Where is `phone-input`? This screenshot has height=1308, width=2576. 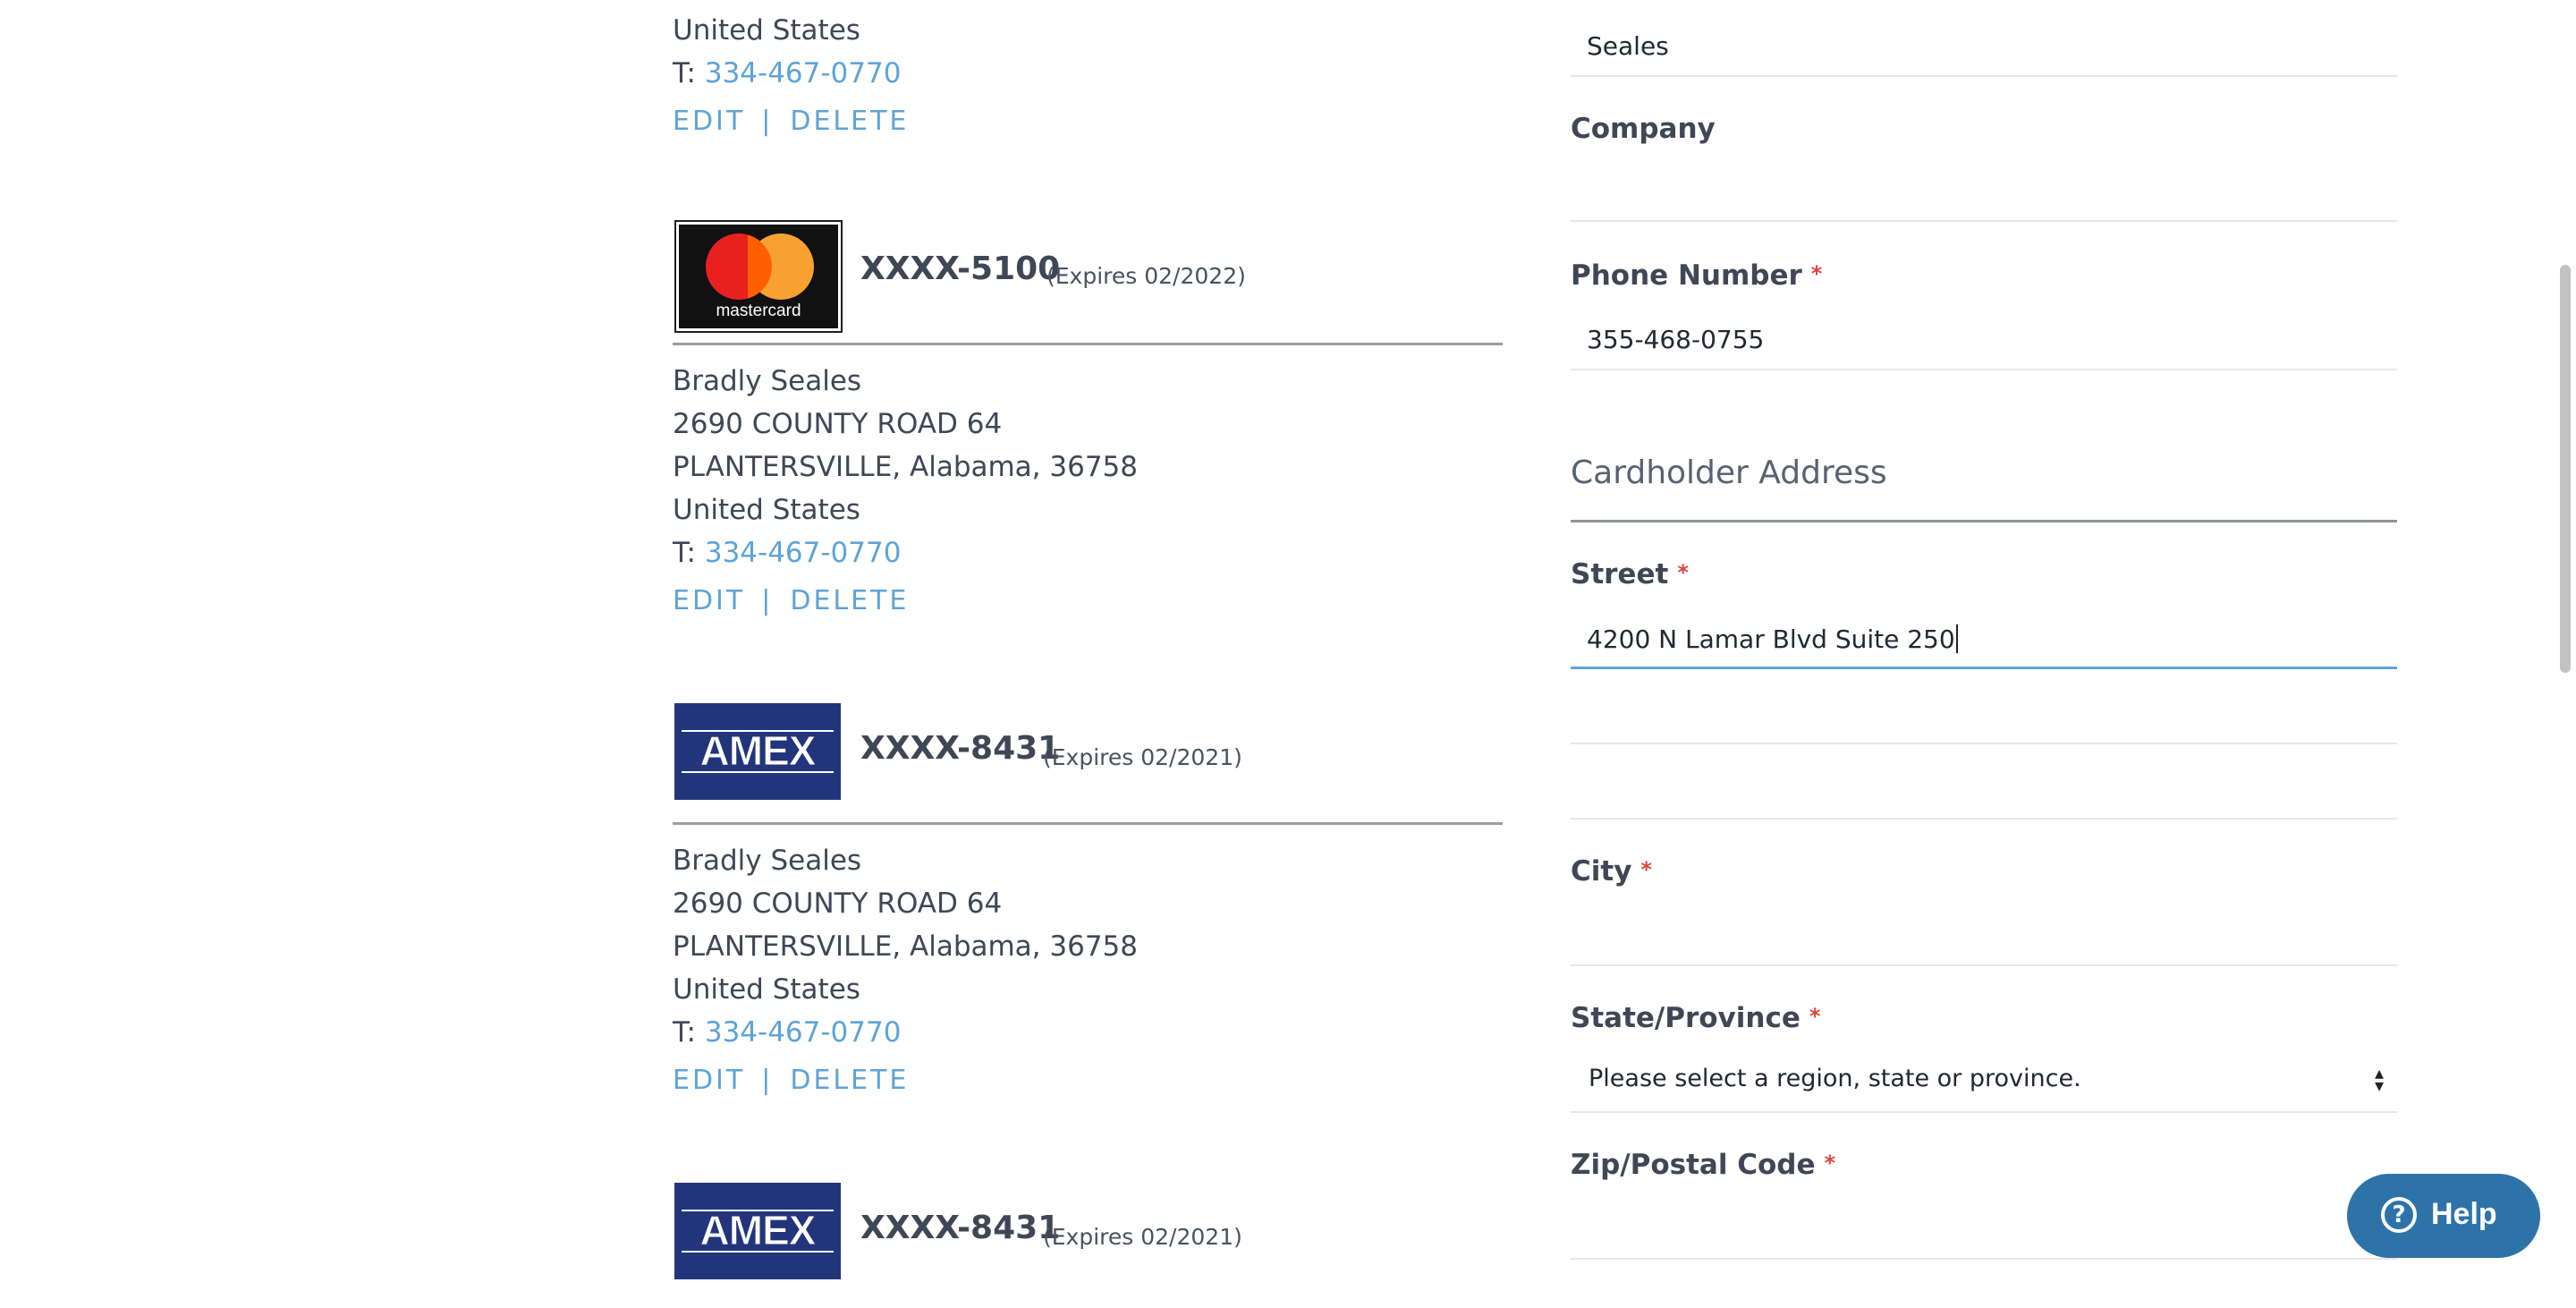
phone-input is located at coordinates (1984, 340).